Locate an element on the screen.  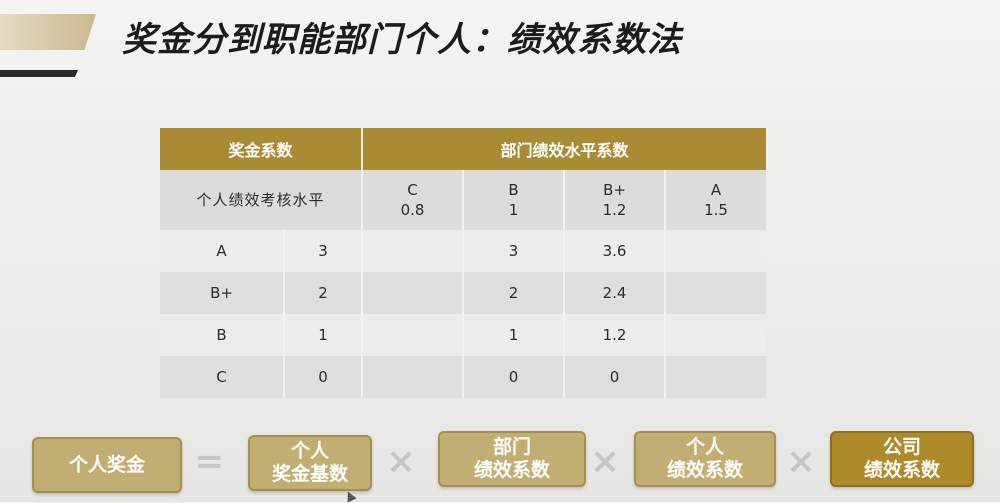
subheader-personal-performance-level: 个人绩效考核水平 is located at coordinates (262, 200).